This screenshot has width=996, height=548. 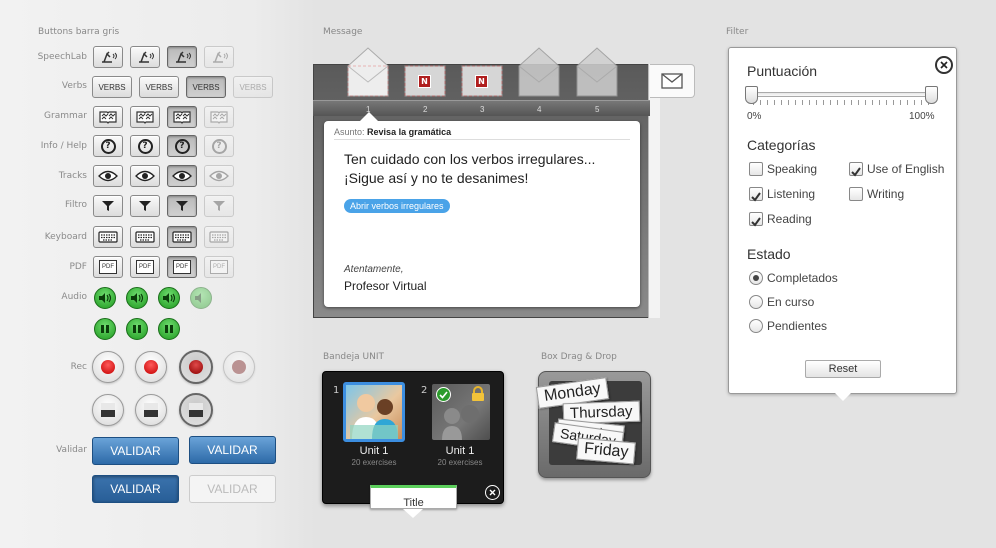 What do you see at coordinates (539, 109) in the screenshot?
I see `tab-number-4: 4` at bounding box center [539, 109].